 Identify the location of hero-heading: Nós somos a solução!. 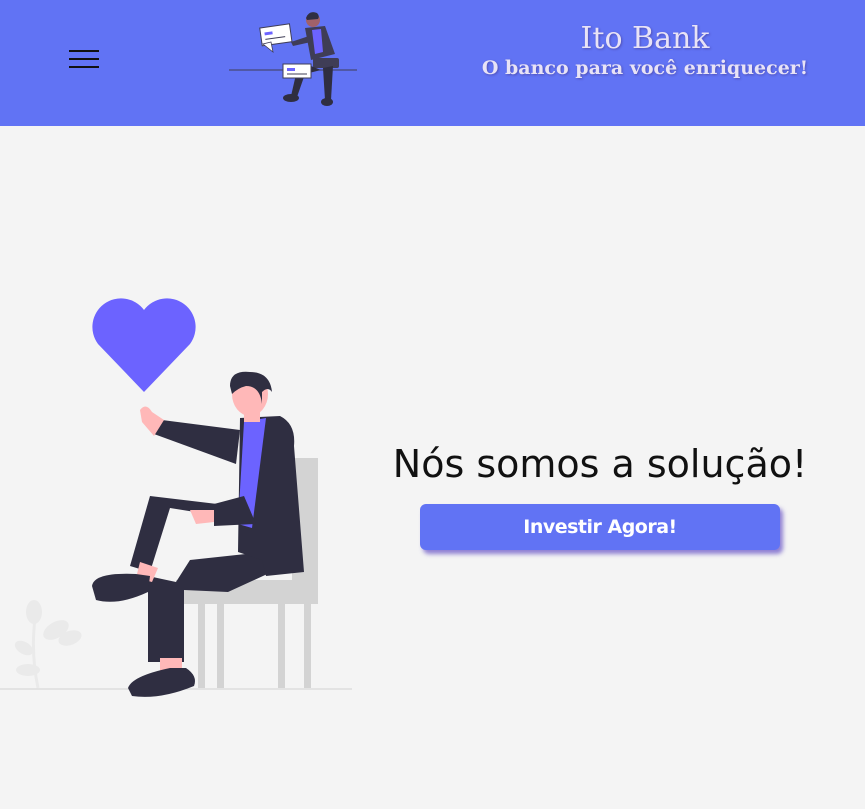
(600, 464).